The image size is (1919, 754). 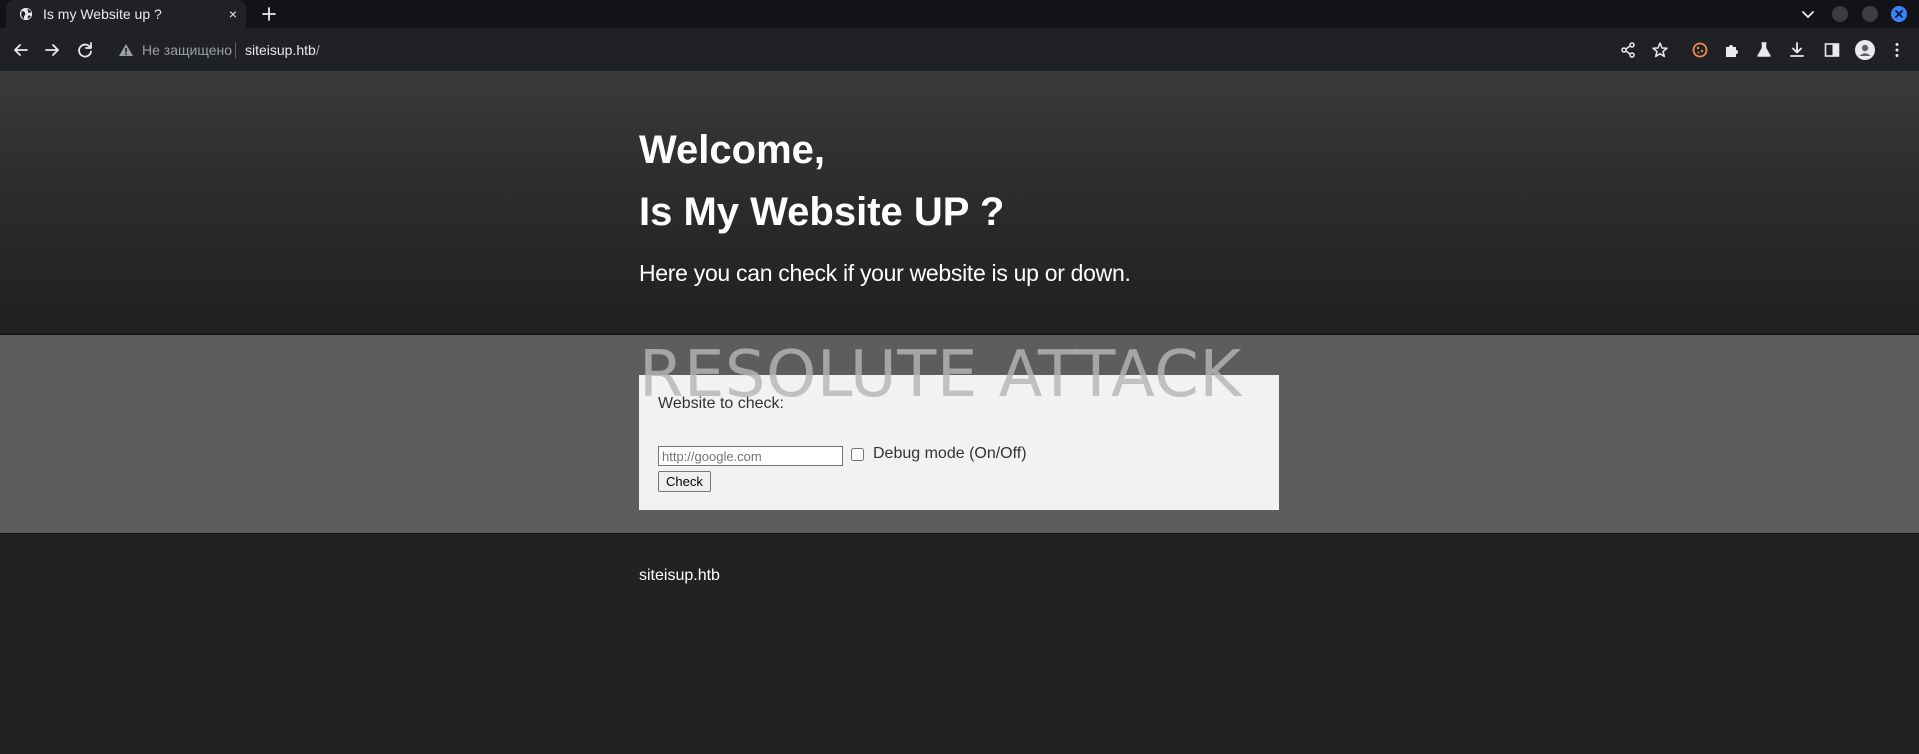 What do you see at coordinates (732, 150) in the screenshot?
I see `welcome-heading: Welcome,` at bounding box center [732, 150].